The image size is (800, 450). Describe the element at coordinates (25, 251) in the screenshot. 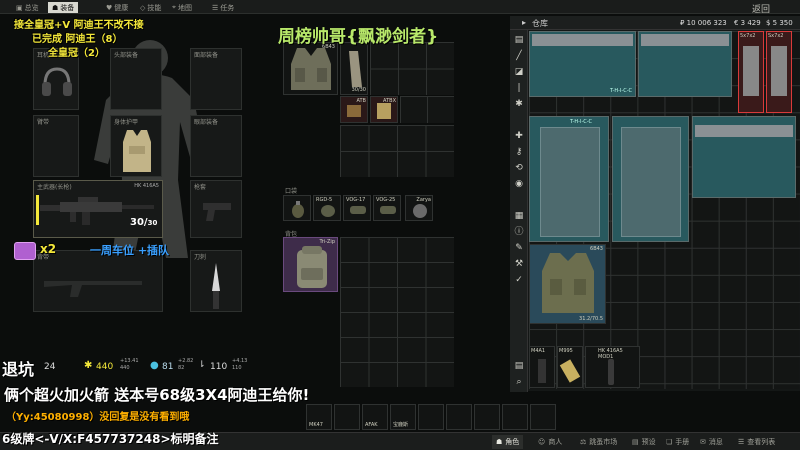

I see `gift-icon` at that location.